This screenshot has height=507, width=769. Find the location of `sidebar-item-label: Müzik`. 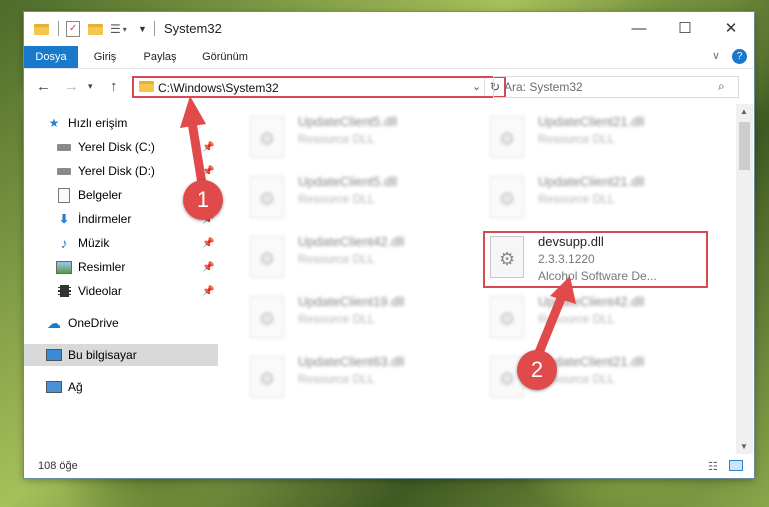

sidebar-item-label: Müzik is located at coordinates (94, 243).